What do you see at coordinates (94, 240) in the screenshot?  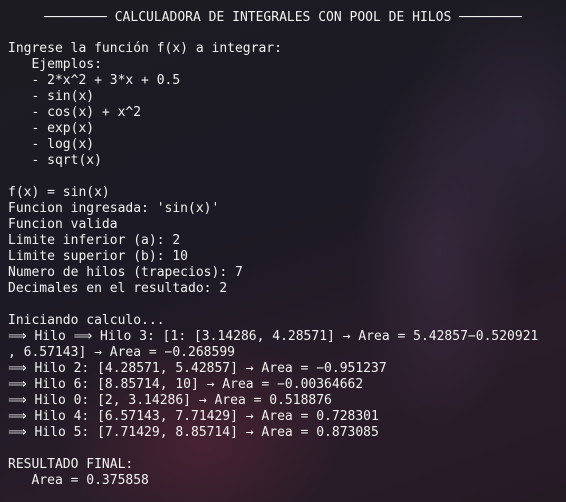 I see `lower-limit-line: Limite inferior (a): 2` at bounding box center [94, 240].